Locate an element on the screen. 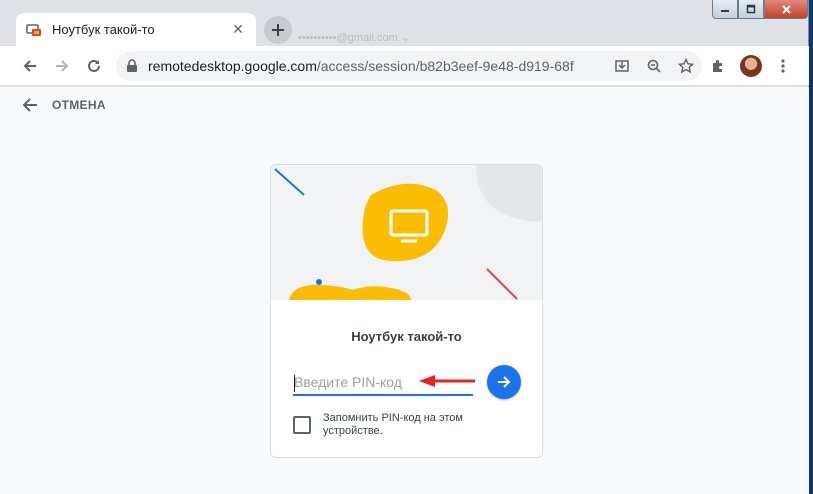 The height and width of the screenshot is (494, 813). submit-pin-button is located at coordinates (504, 382).